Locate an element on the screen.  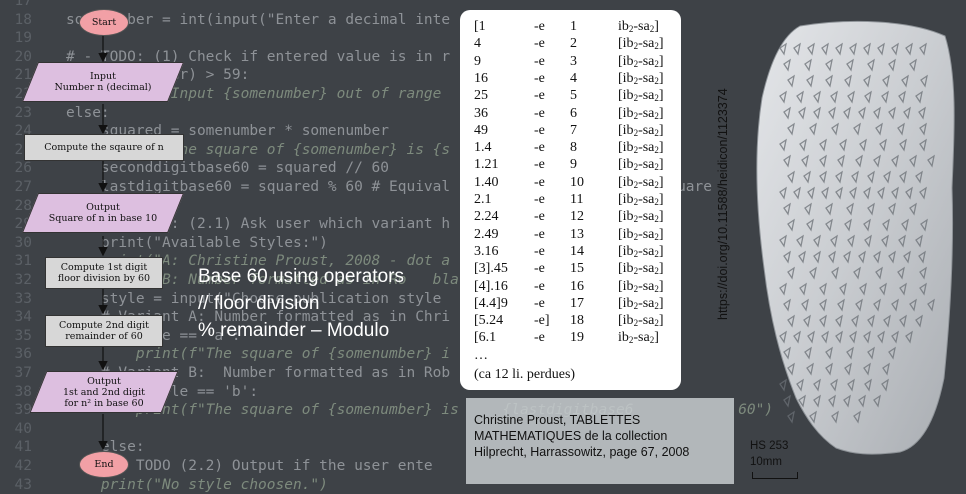
row-number: 4 is located at coordinates (573, 78).